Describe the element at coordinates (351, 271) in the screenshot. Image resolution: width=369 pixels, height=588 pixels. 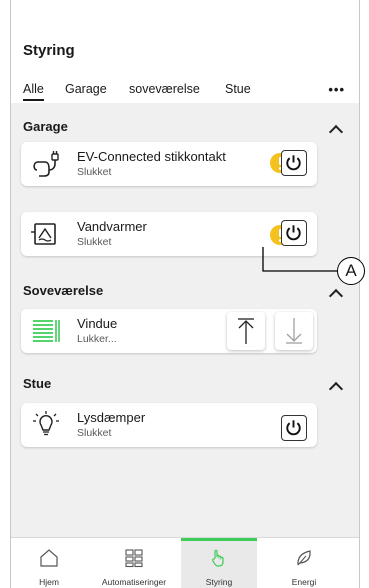
I see `callout-label: A` at that location.